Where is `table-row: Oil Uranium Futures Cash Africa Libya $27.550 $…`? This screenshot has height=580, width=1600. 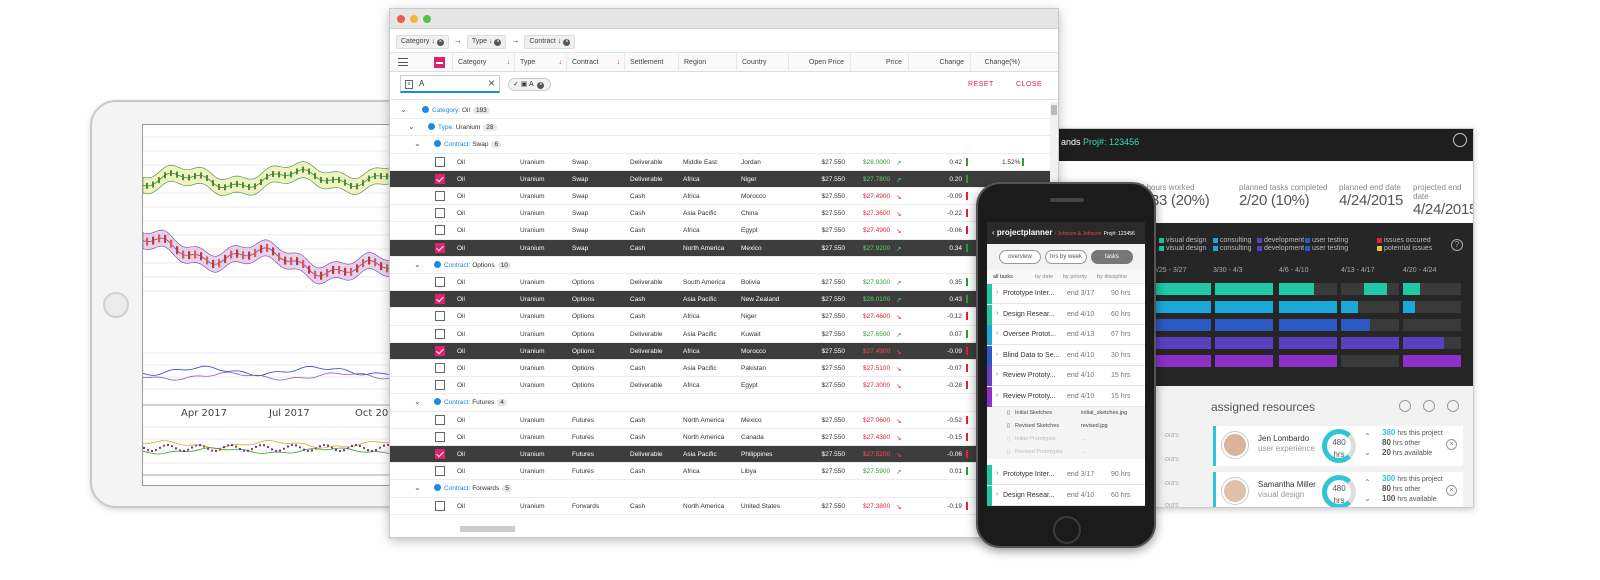 table-row: Oil Uranium Futures Cash Africa Libya $27.550 $… is located at coordinates (720, 472).